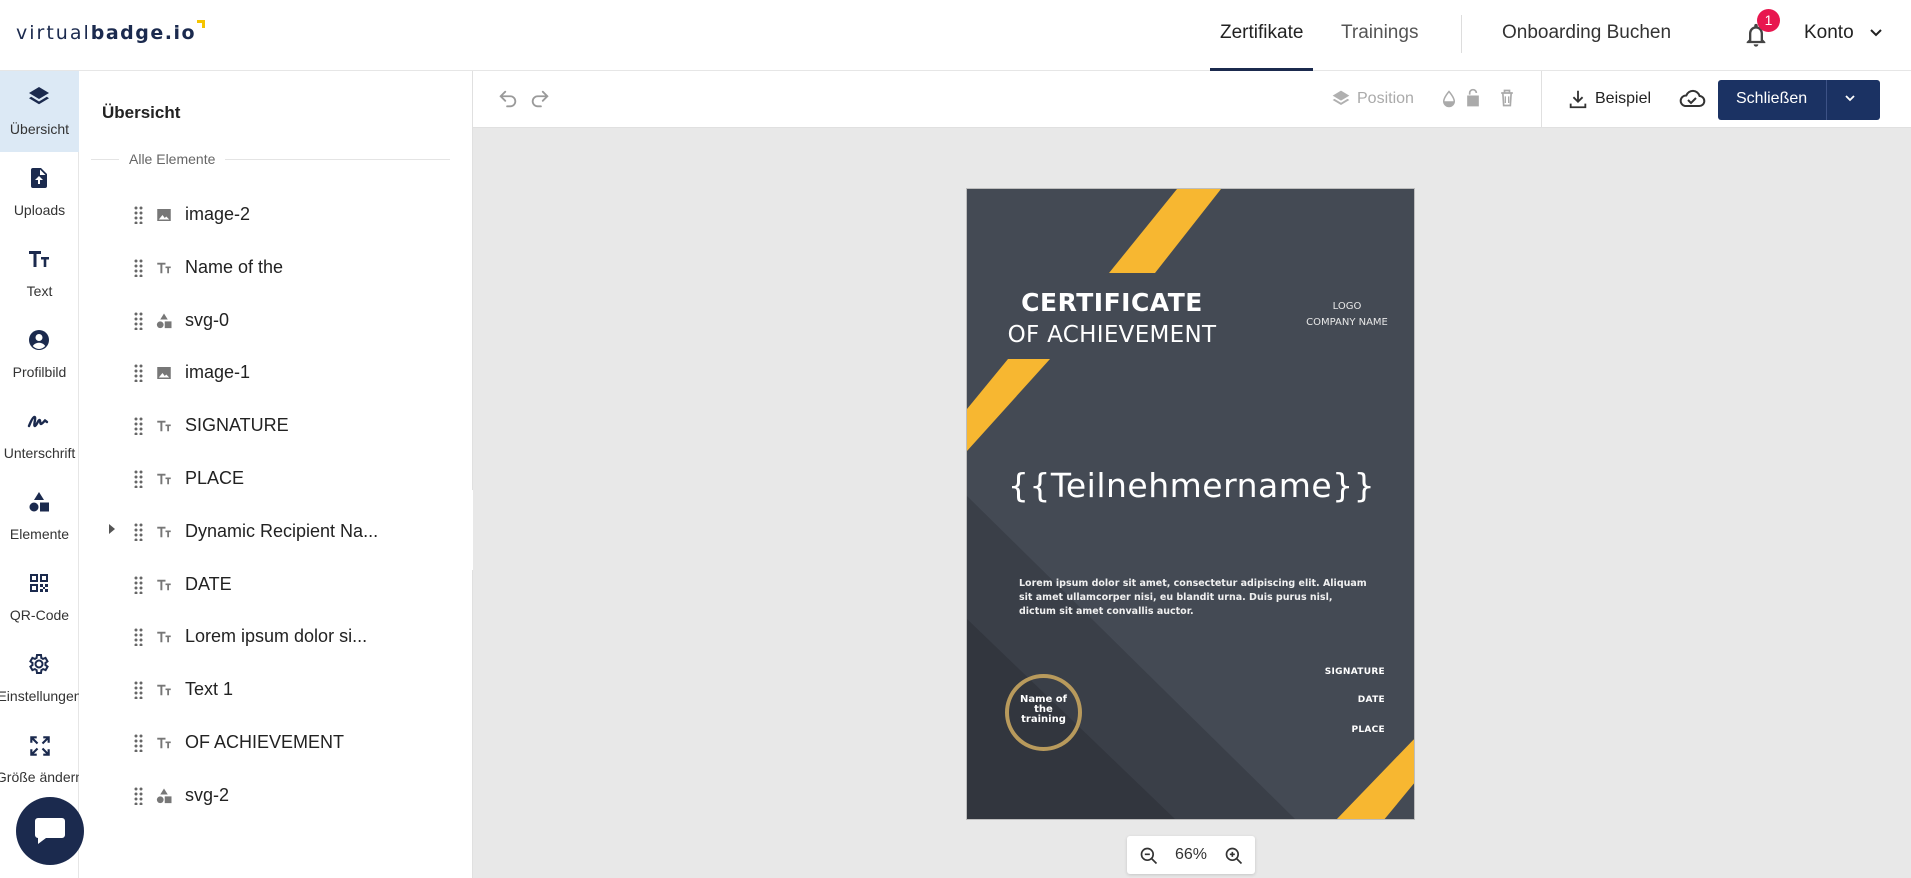 The height and width of the screenshot is (878, 1911). What do you see at coordinates (1234, 856) in the screenshot?
I see `zoom-in-icon` at bounding box center [1234, 856].